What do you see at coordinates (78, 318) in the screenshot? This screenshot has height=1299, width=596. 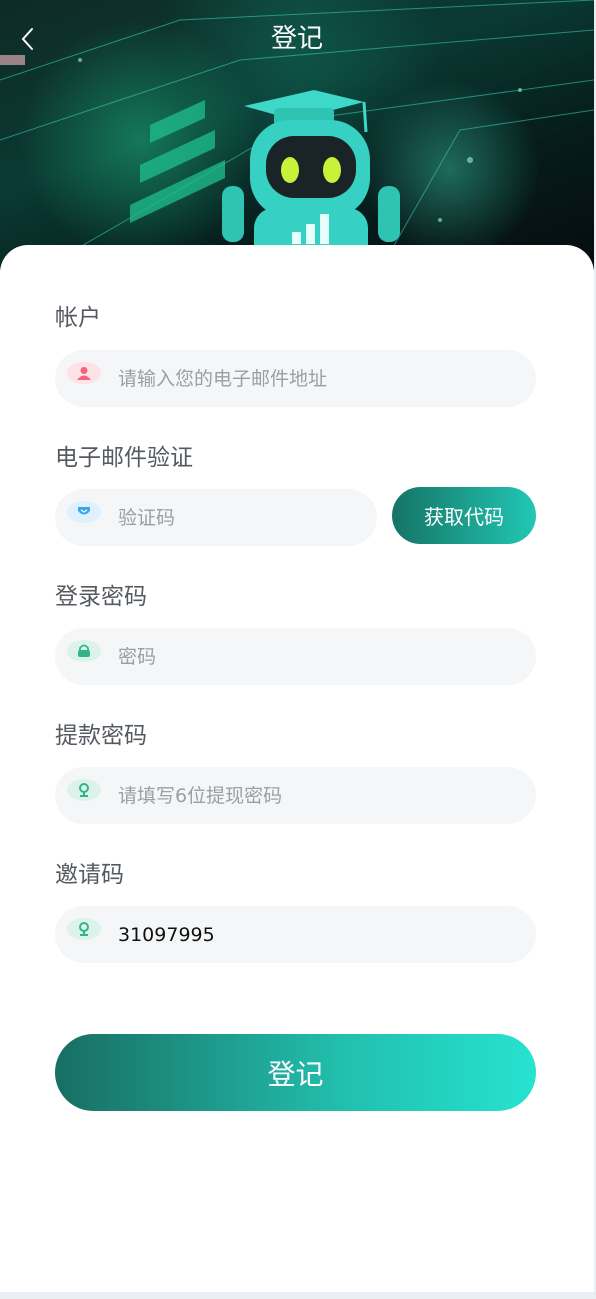 I see `account-label: 帐户` at bounding box center [78, 318].